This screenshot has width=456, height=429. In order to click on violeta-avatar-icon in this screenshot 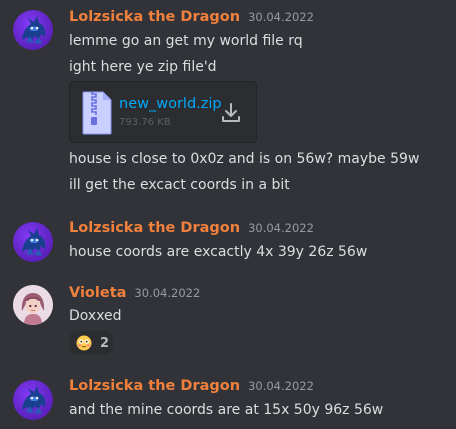, I will do `click(33, 305)`.